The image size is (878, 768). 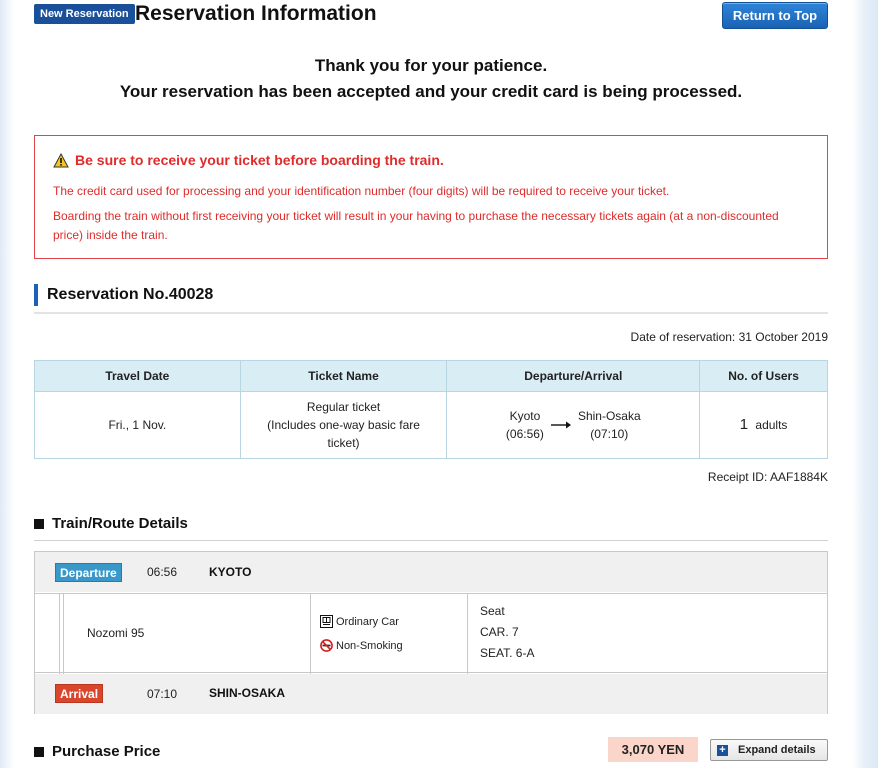 What do you see at coordinates (431, 572) in the screenshot?
I see `departure-row: Departure 06:56 KYOTO` at bounding box center [431, 572].